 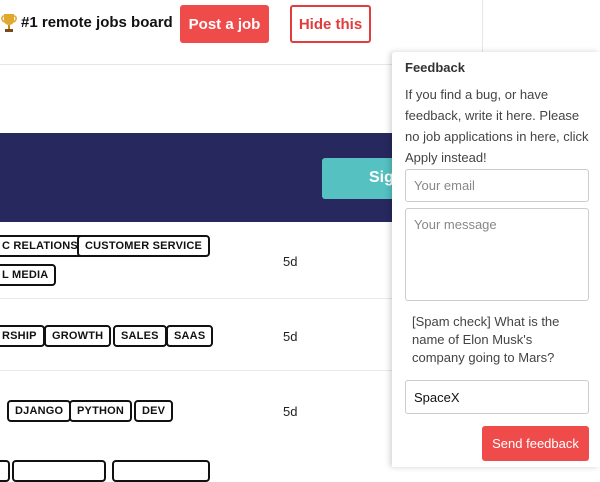 What do you see at coordinates (22, 336) in the screenshot?
I see `job-tag: RSHIP` at bounding box center [22, 336].